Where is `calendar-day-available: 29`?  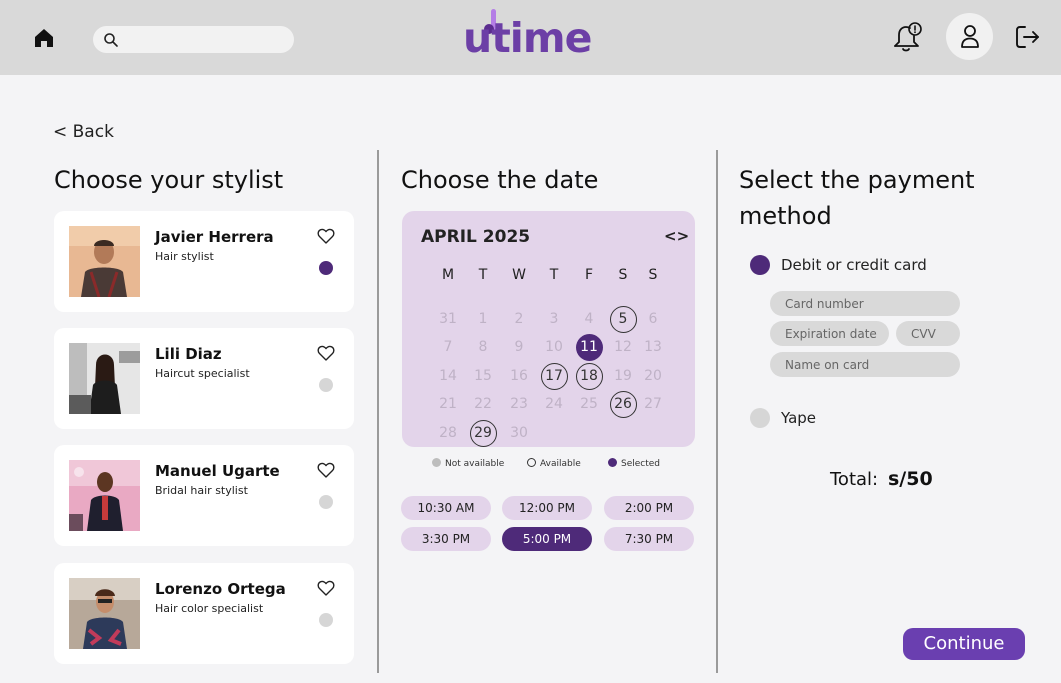
calendar-day-available: 29 is located at coordinates (483, 433).